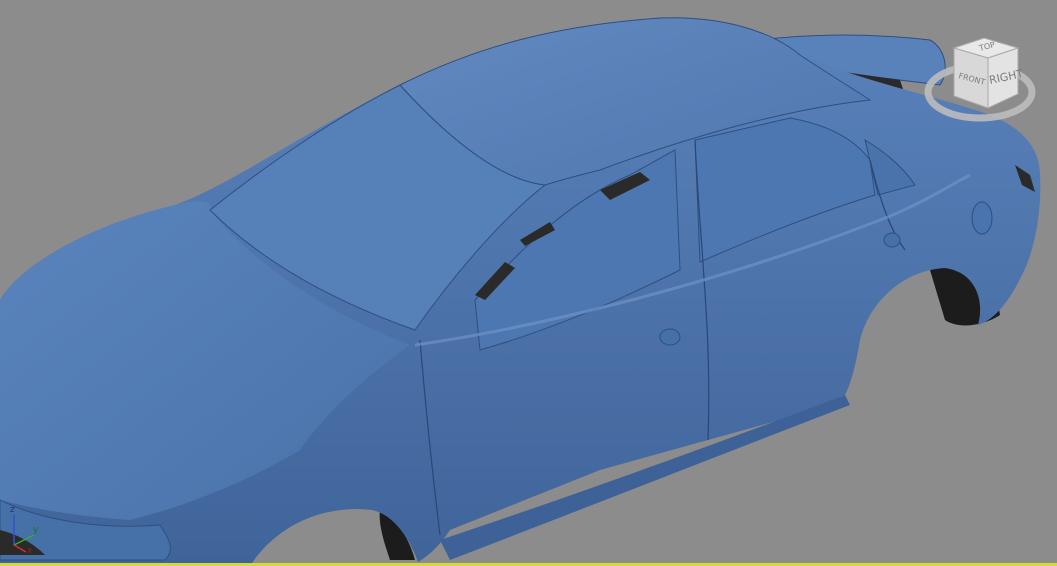 This screenshot has width=1057, height=566. What do you see at coordinates (30, 550) in the screenshot?
I see `x-axis-label: x` at bounding box center [30, 550].